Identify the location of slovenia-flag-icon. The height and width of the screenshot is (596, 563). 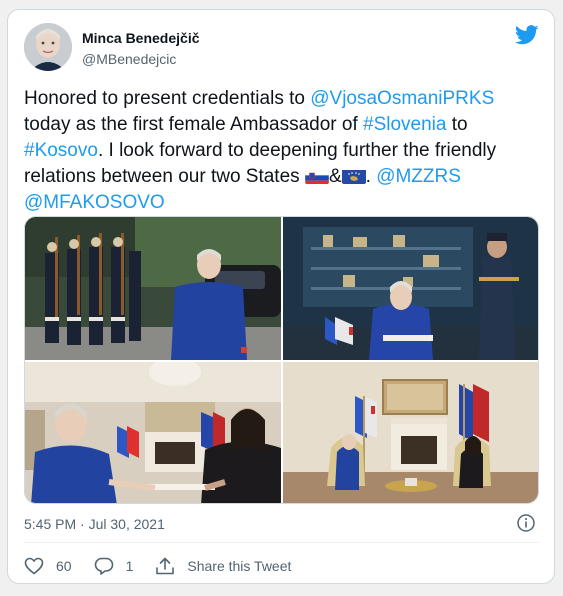
(316, 176).